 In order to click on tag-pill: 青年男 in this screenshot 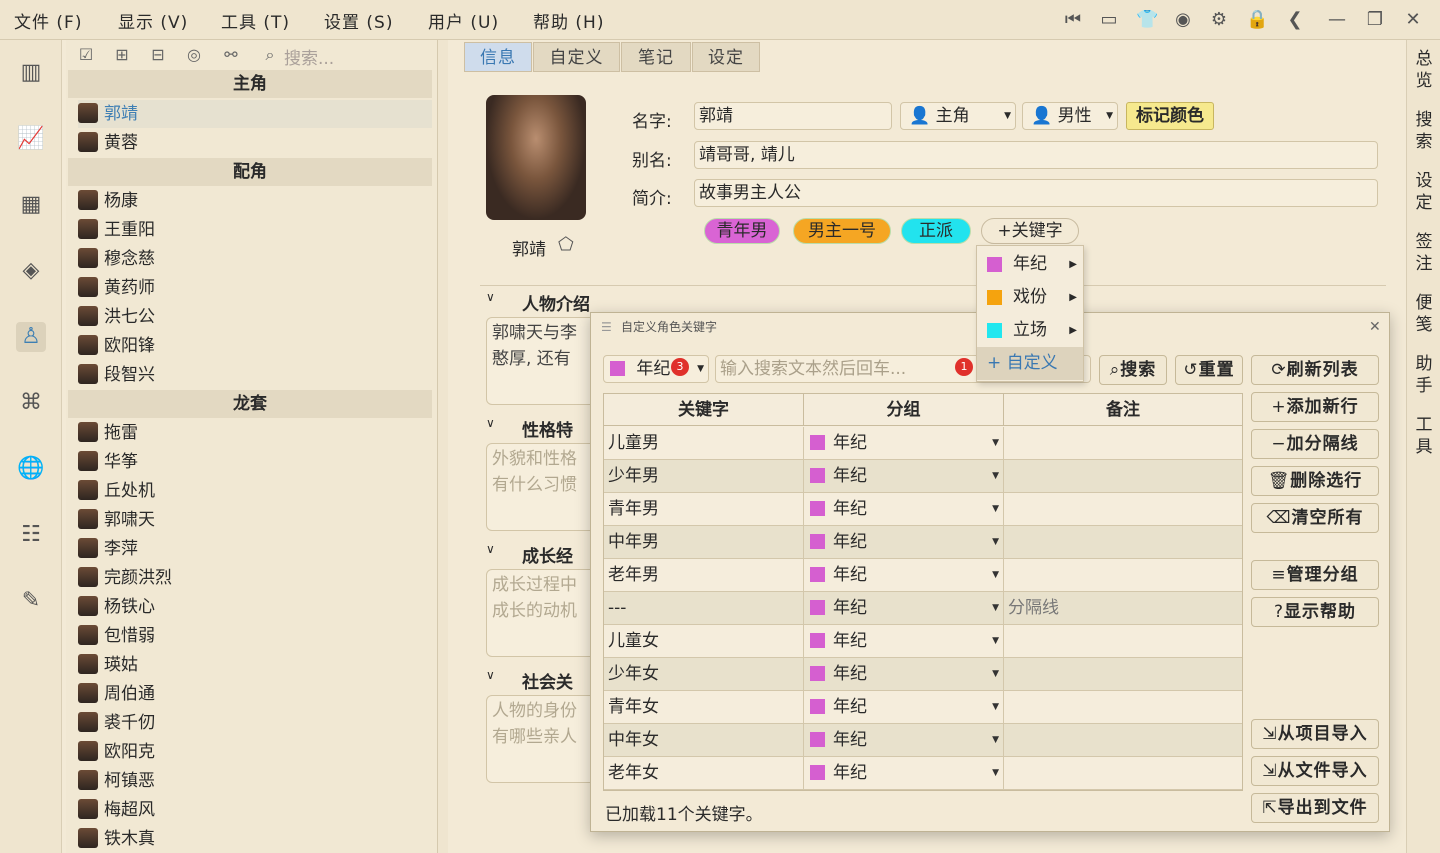, I will do `click(742, 231)`.